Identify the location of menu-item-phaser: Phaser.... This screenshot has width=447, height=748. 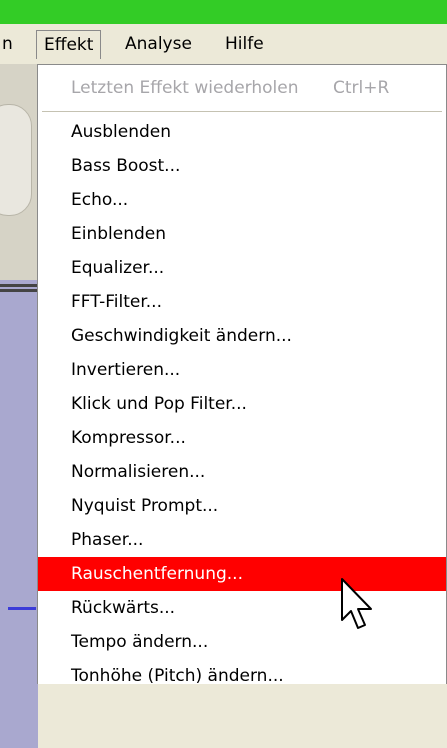
(242, 540).